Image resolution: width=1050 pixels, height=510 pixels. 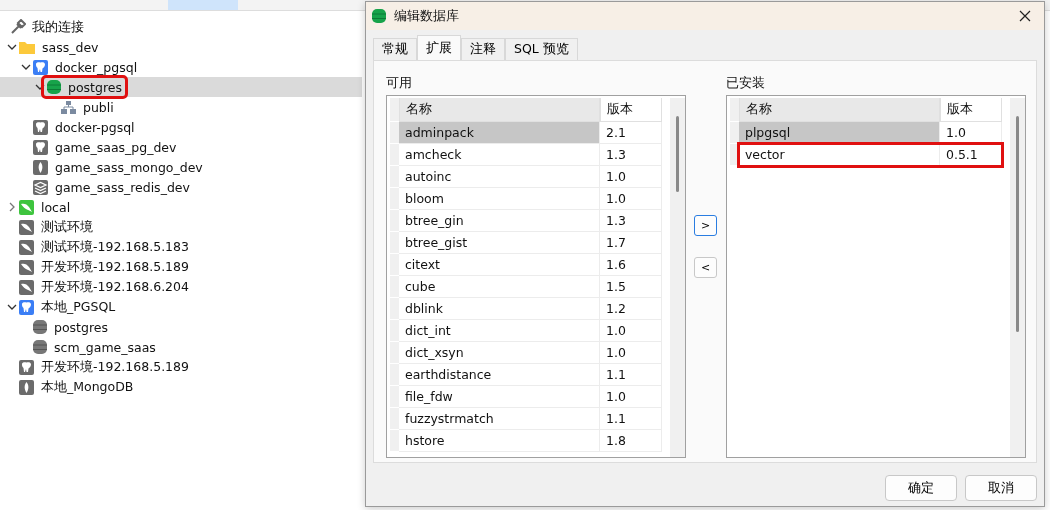 I want to click on move-button: <, so click(x=706, y=267).